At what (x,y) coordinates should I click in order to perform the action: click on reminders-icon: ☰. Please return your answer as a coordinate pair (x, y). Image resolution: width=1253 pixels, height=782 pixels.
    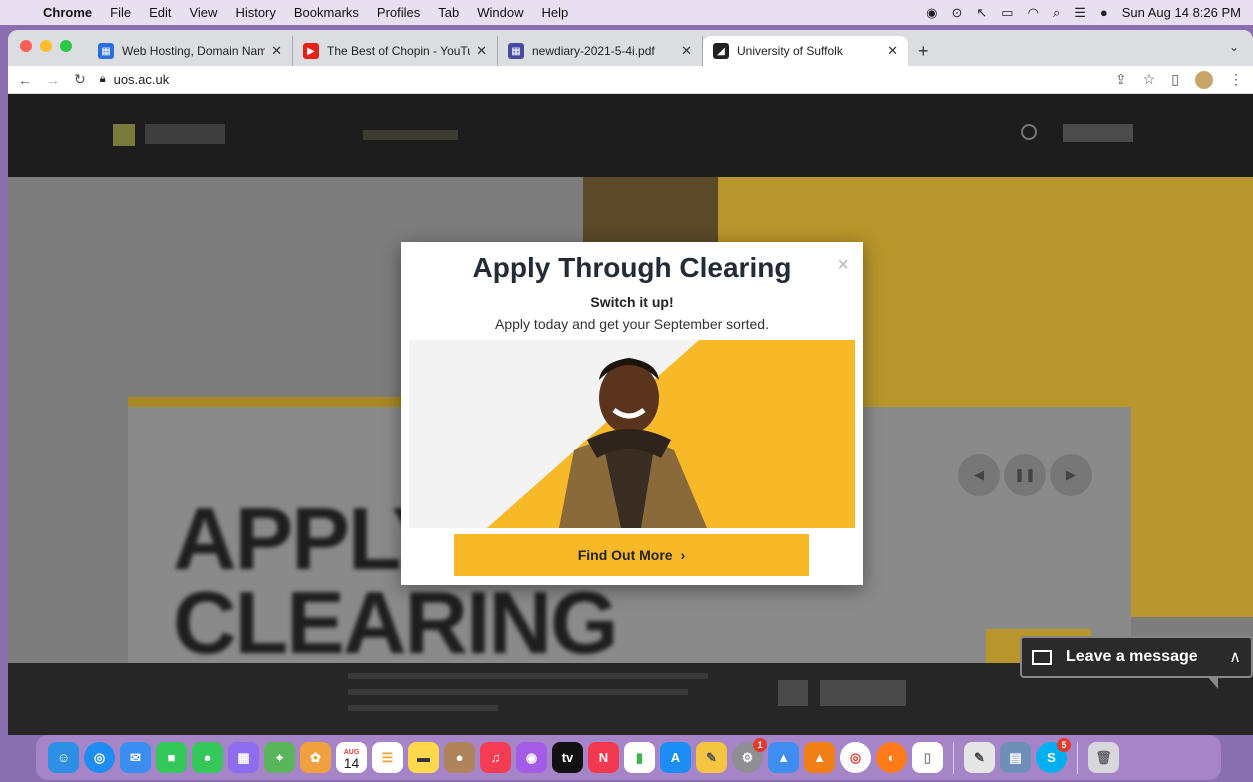
    Looking at the image, I should click on (387, 757).